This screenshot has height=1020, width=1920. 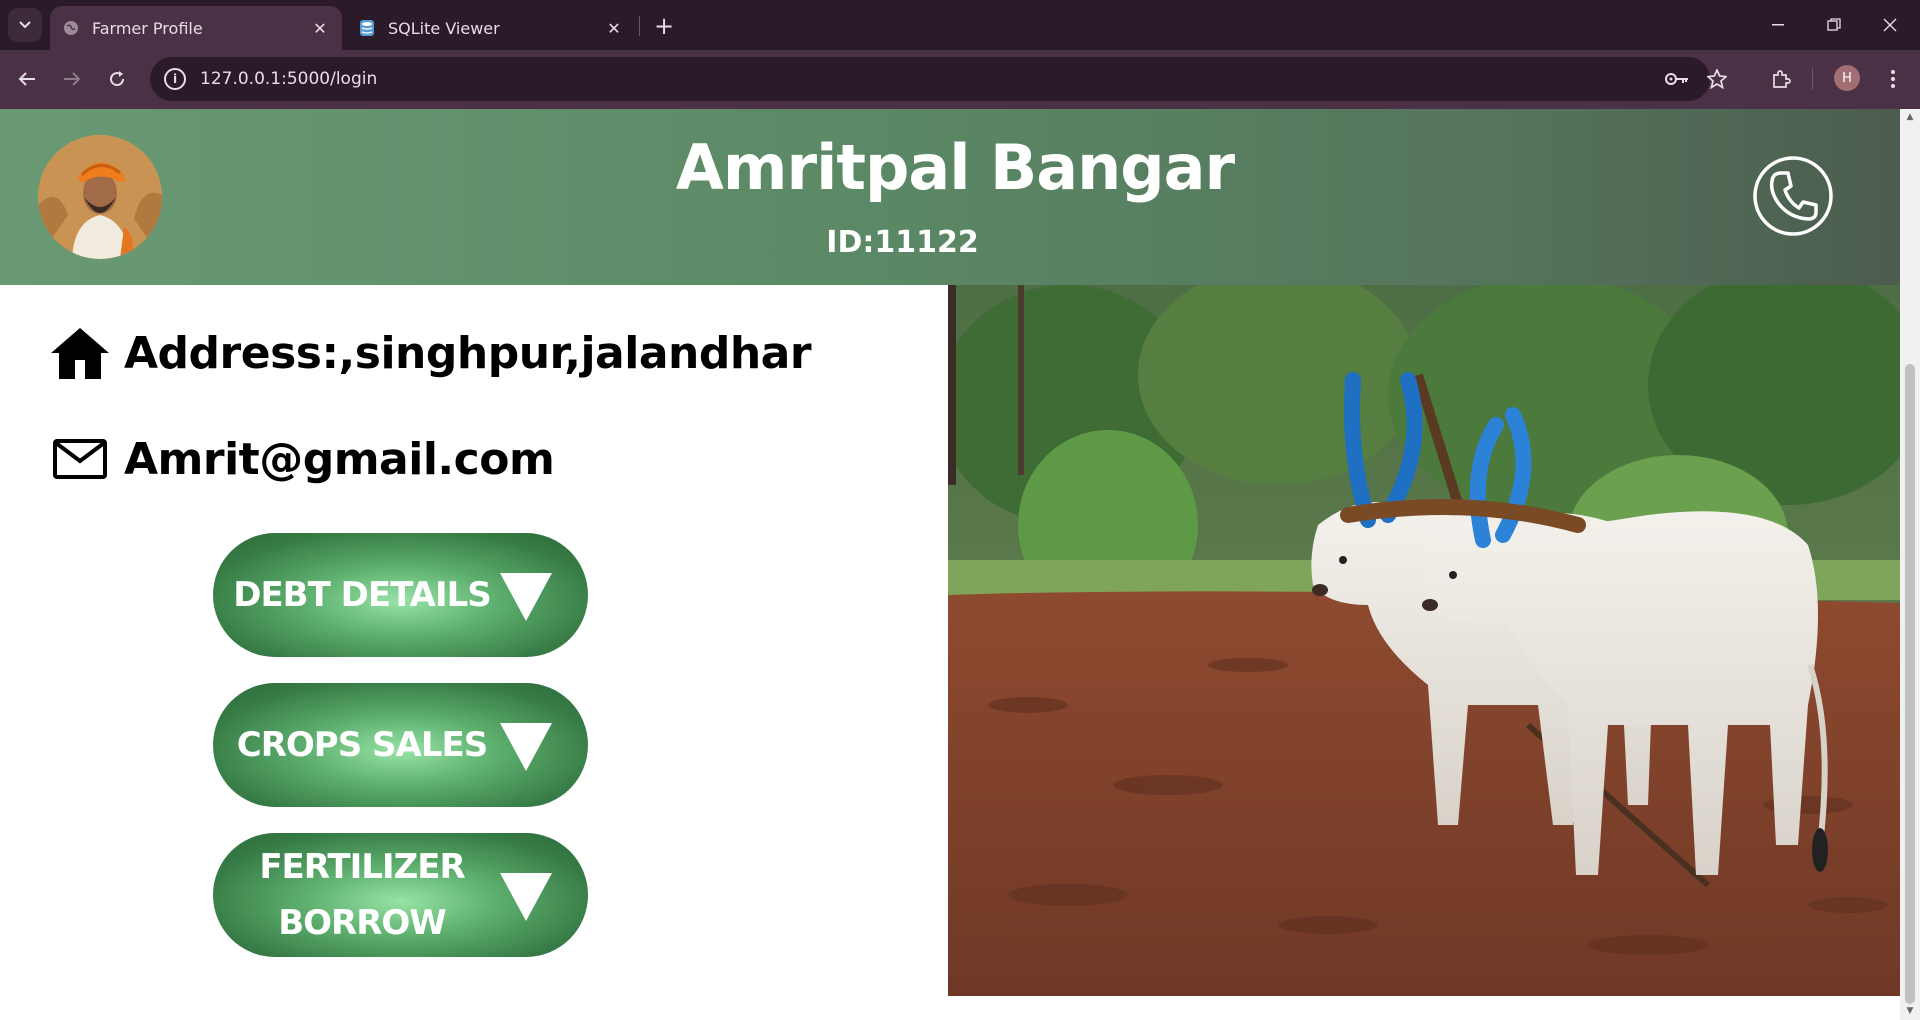 What do you see at coordinates (80, 459) in the screenshot?
I see `mail-icon` at bounding box center [80, 459].